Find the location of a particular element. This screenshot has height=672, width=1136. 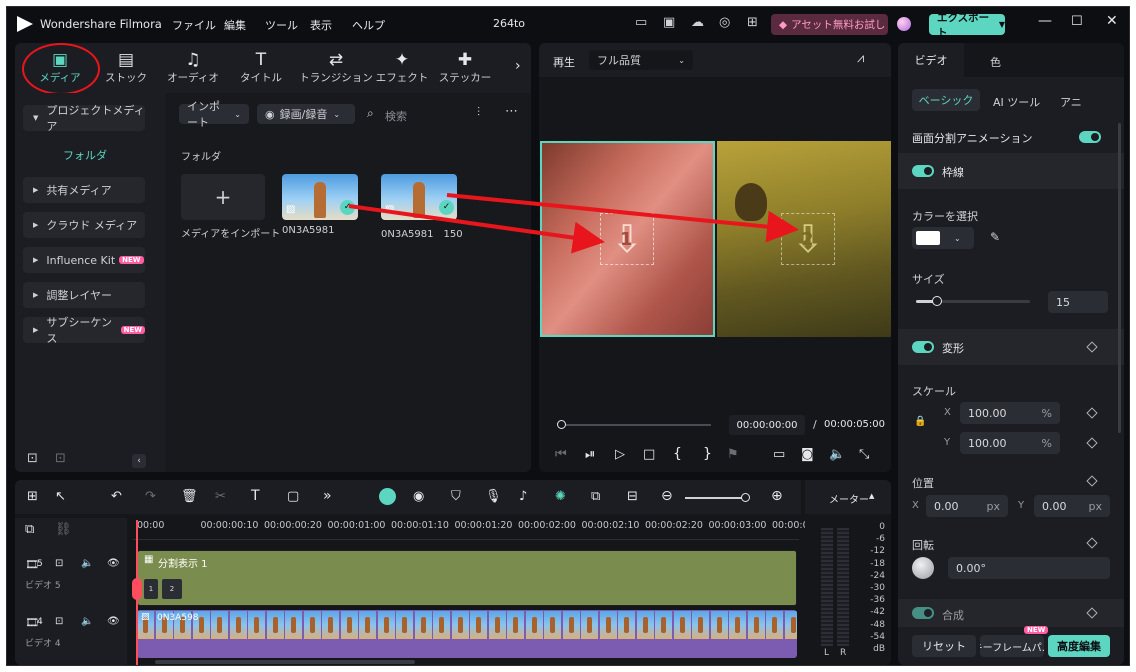

annotation-arrows is located at coordinates (573, 223).